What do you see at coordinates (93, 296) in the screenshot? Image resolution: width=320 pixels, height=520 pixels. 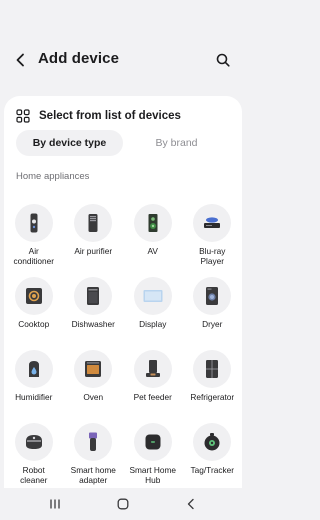 I see `dishwasher-icon` at bounding box center [93, 296].